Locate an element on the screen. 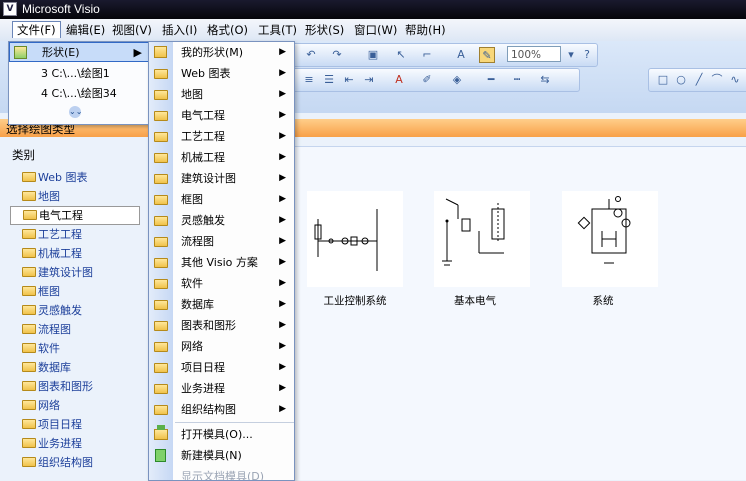 The image size is (746, 481). line-icon: ╱ is located at coordinates (699, 80).